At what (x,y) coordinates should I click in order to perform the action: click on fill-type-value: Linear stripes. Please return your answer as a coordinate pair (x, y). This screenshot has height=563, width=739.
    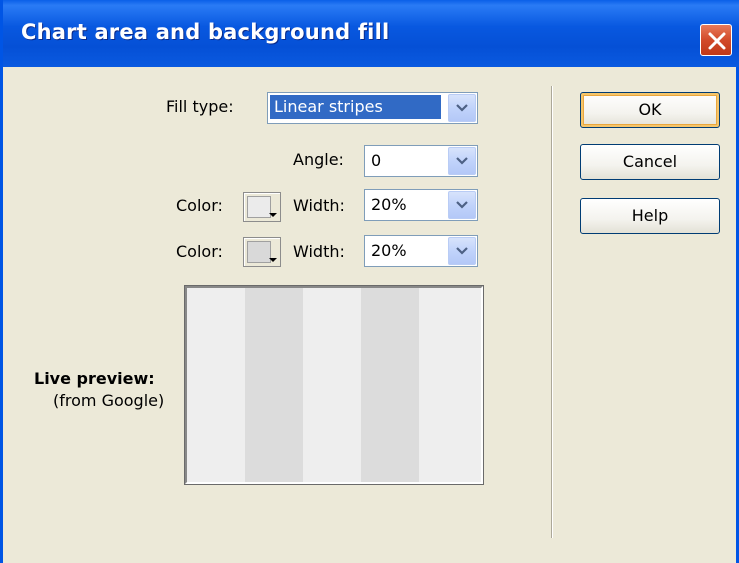
    Looking at the image, I should click on (355, 107).